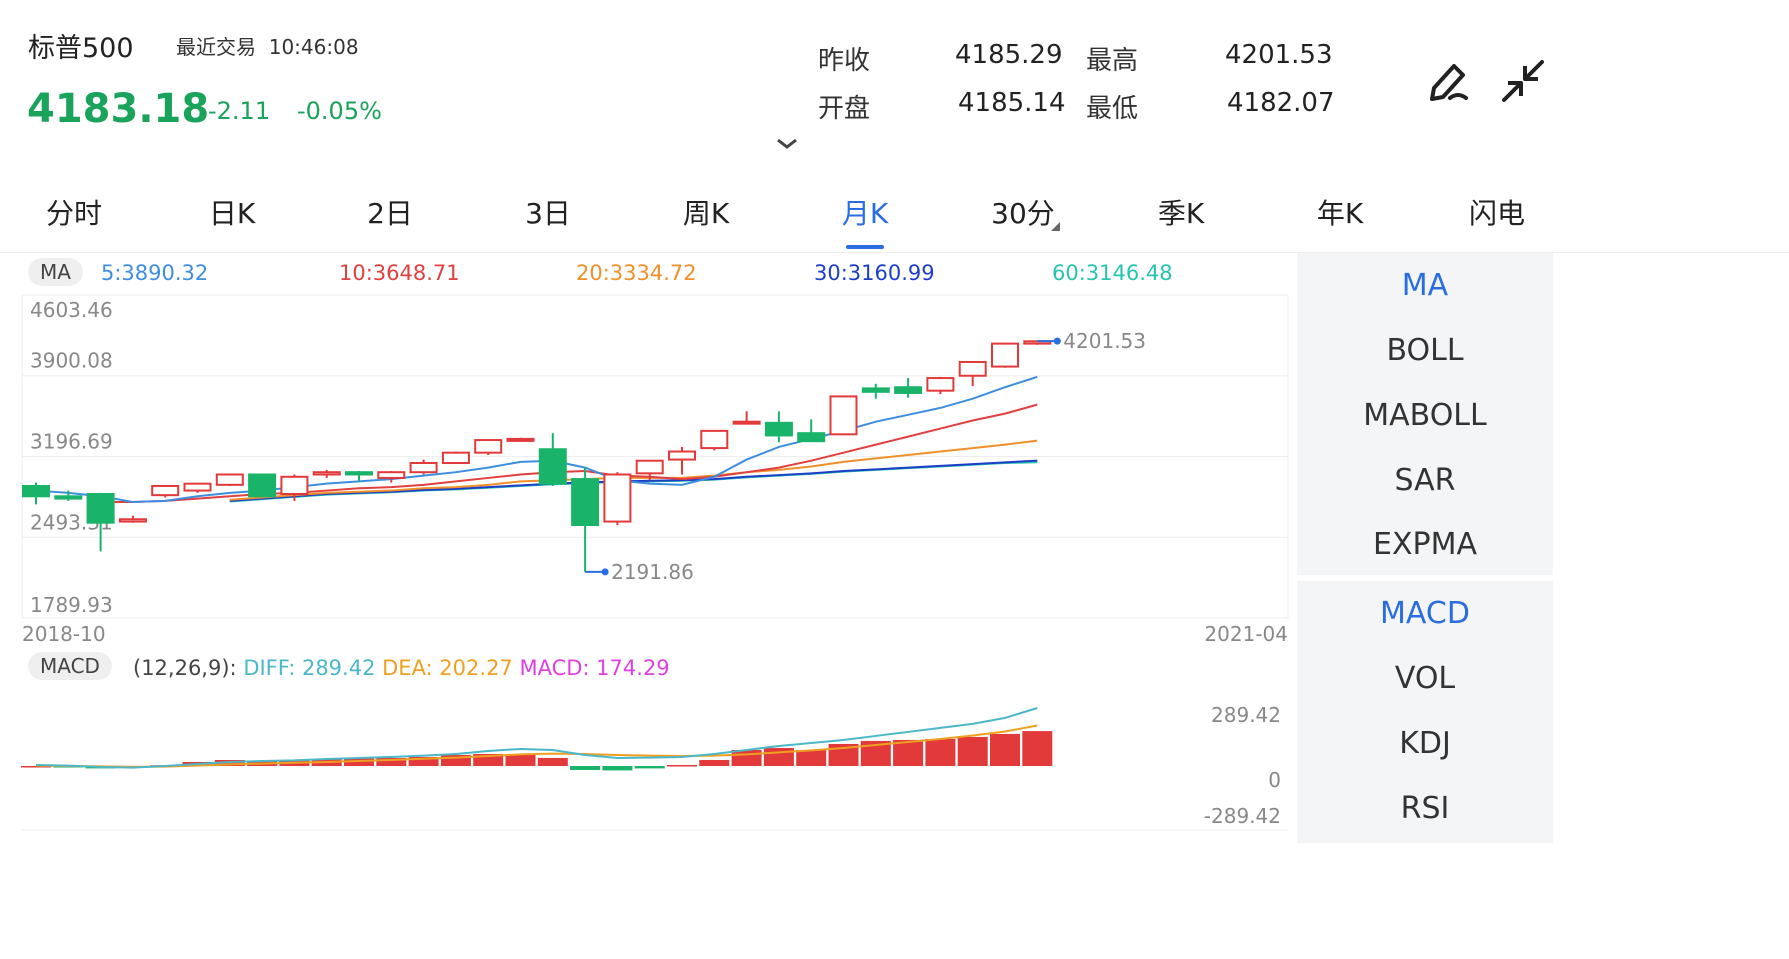 Image resolution: width=1789 pixels, height=959 pixels. I want to click on y-tick-label: 3900.08, so click(71, 361).